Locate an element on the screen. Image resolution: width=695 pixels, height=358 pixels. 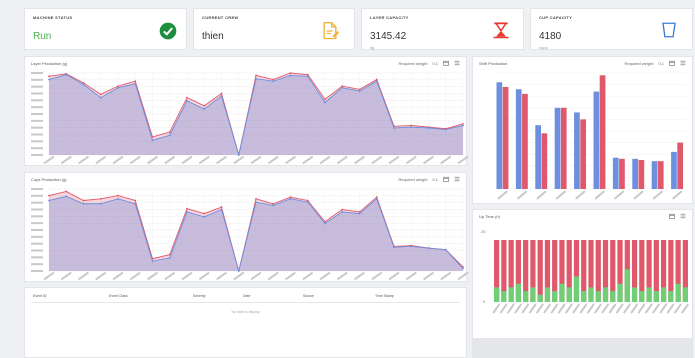
uptime-bar-chart: 20 0 is located at coordinates (585, 271).